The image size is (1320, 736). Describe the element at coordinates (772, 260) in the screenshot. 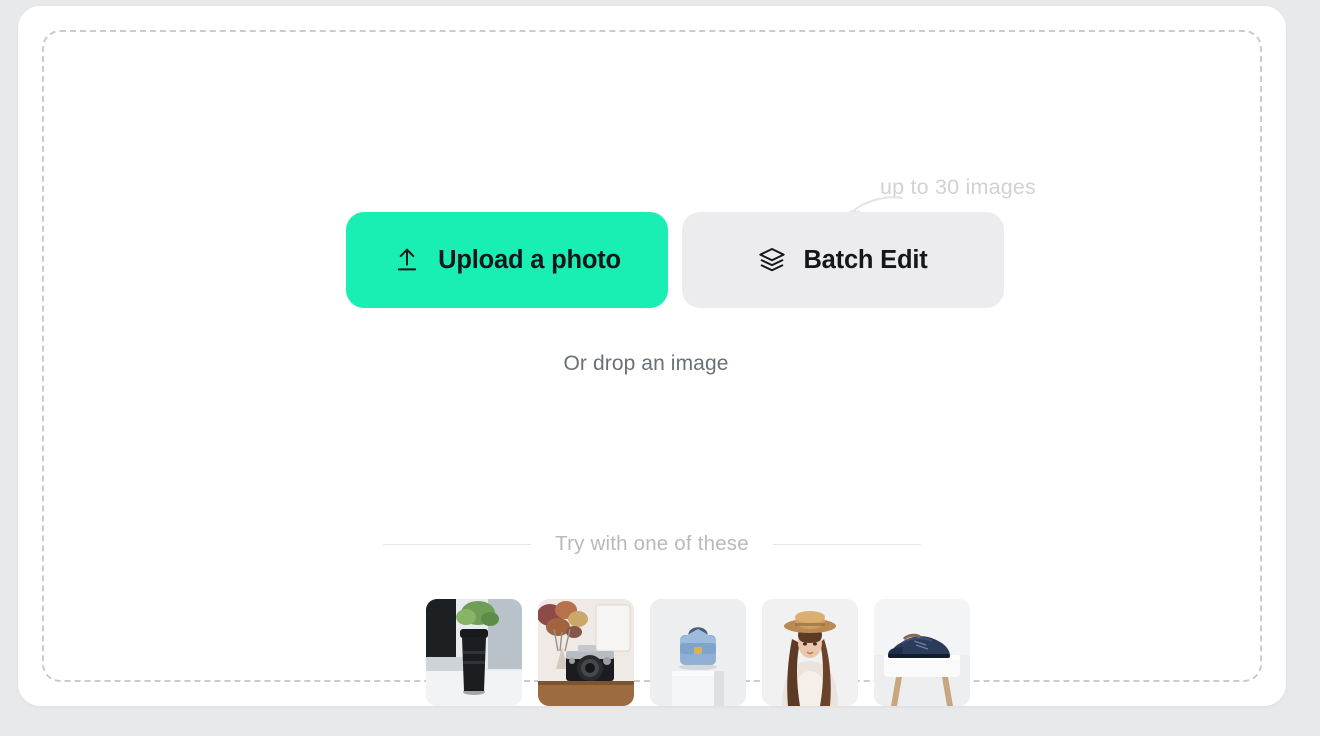

I see `layers-stack-icon` at that location.